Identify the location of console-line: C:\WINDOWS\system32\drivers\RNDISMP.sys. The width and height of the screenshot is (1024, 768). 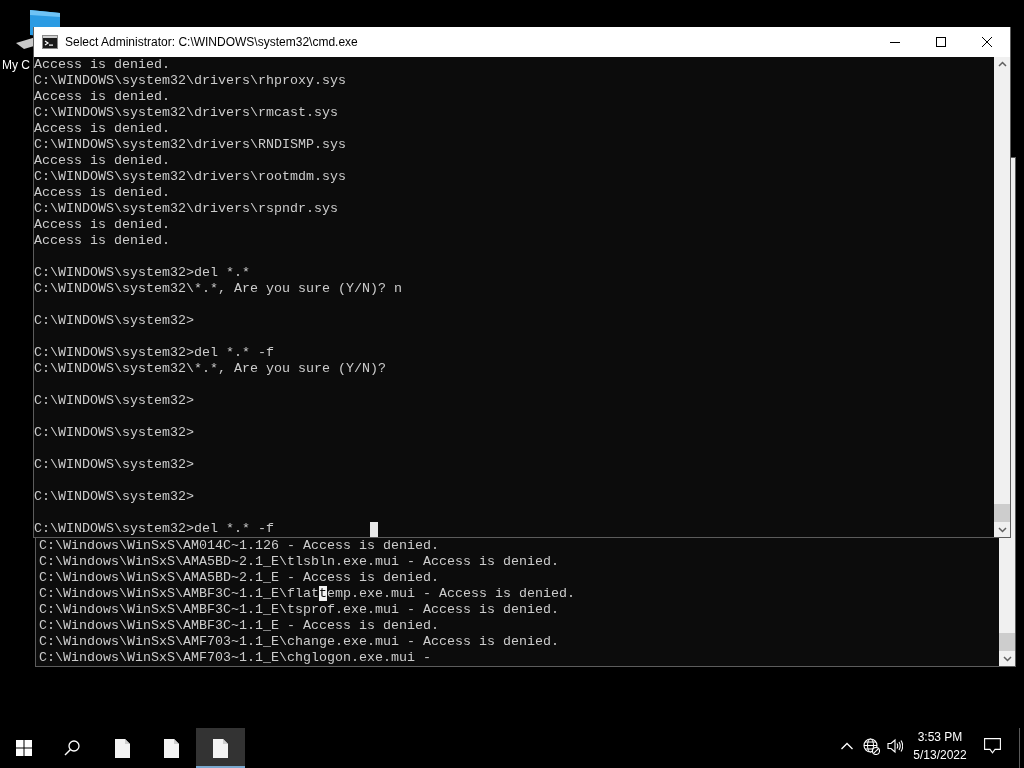
(190, 145).